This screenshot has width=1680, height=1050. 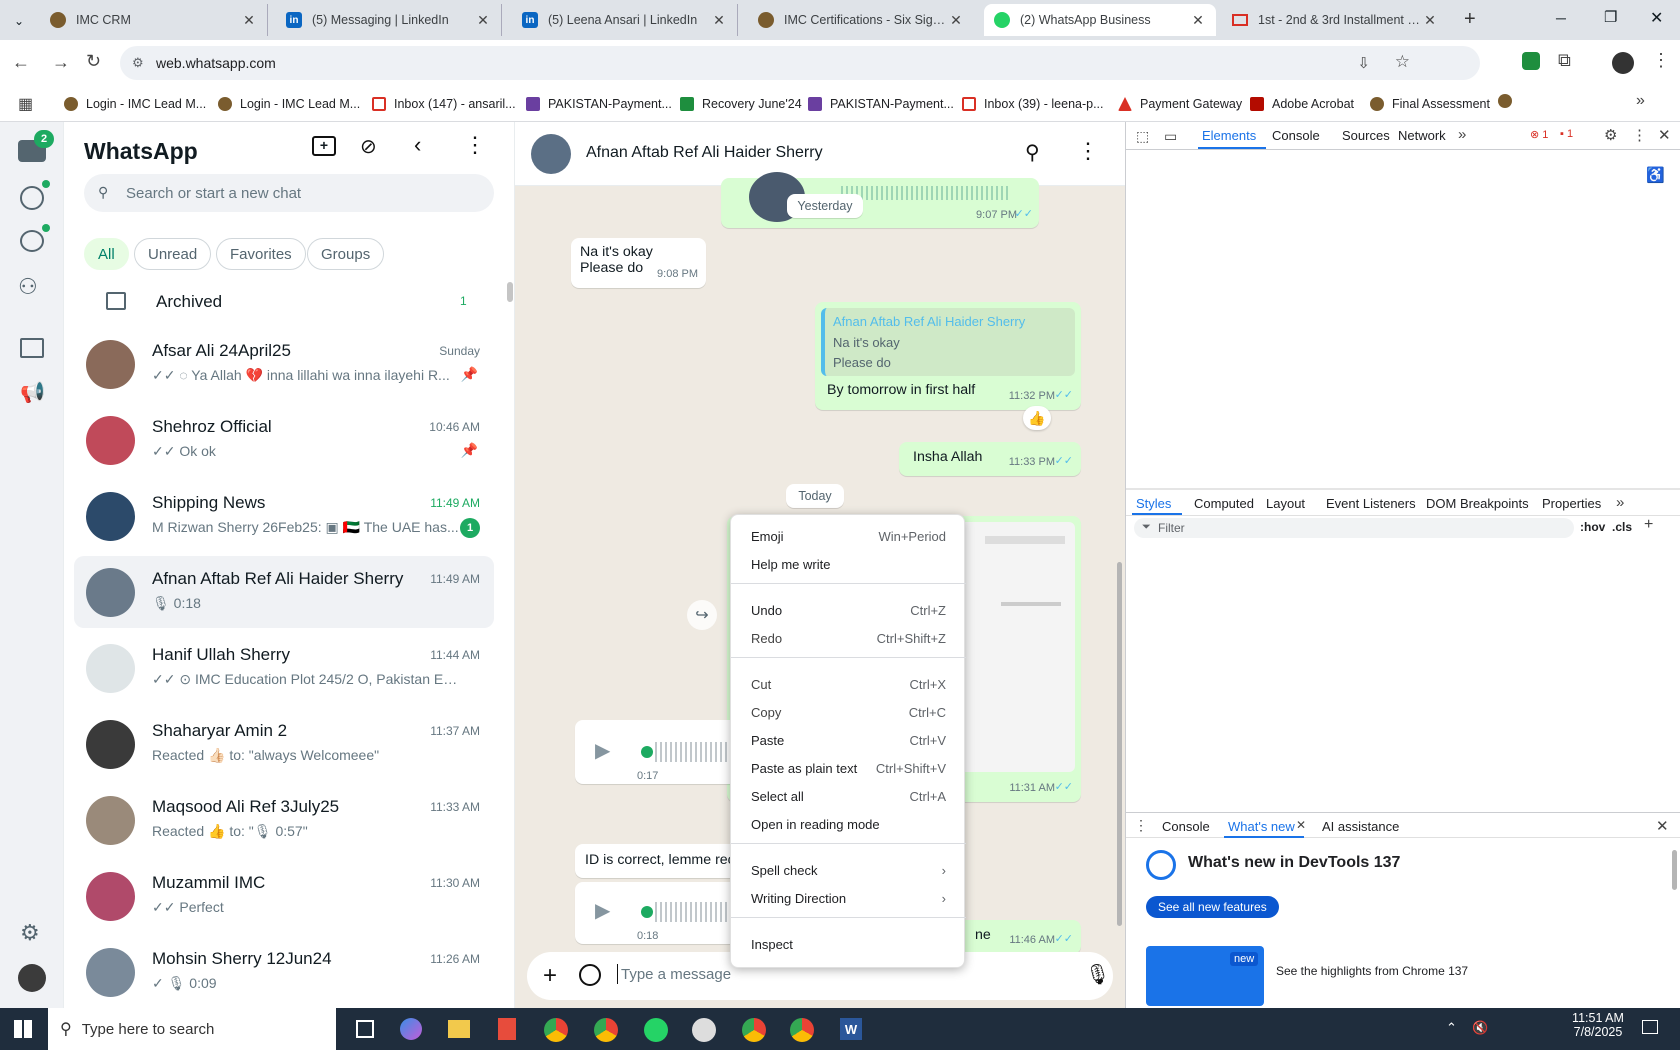 What do you see at coordinates (324, 146) in the screenshot?
I see `new-chat-icon: +` at bounding box center [324, 146].